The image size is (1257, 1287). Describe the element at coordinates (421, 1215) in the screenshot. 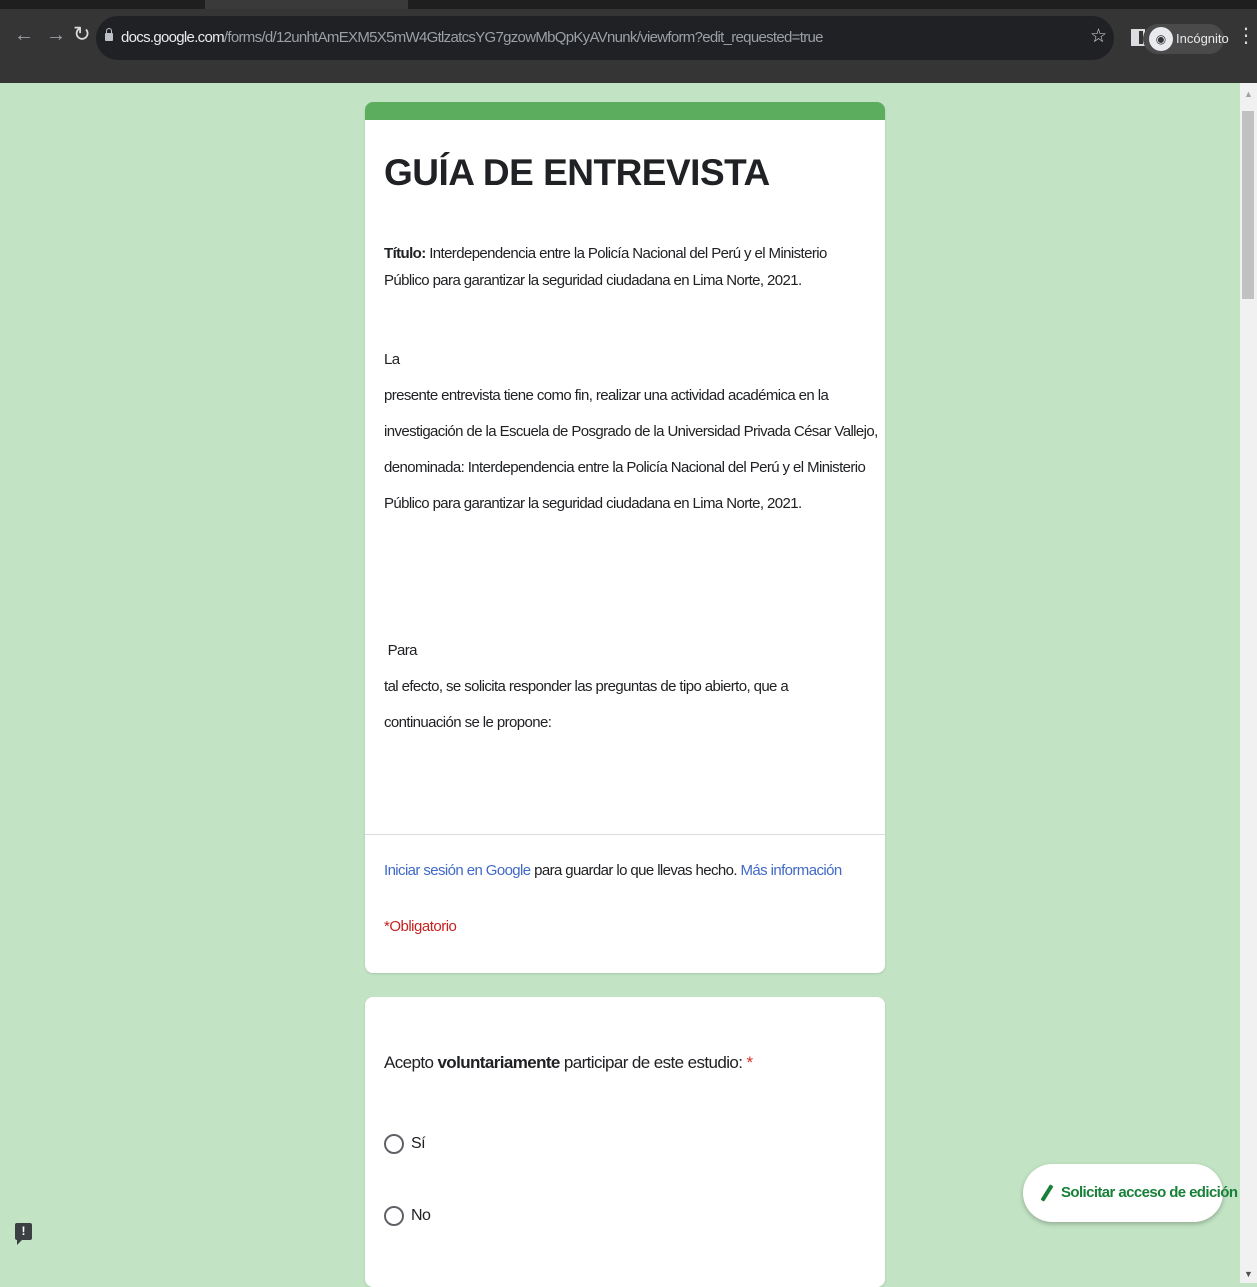

I see `option-label: No` at that location.